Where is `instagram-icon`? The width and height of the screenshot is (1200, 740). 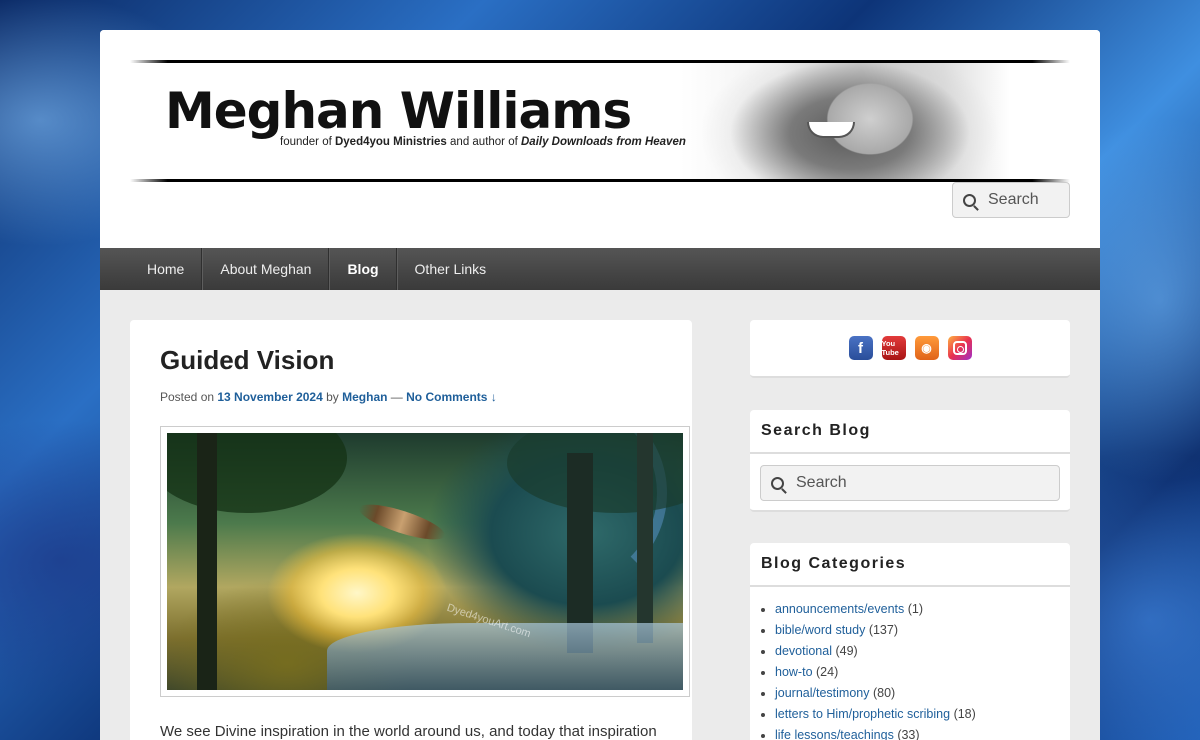 instagram-icon is located at coordinates (959, 348).